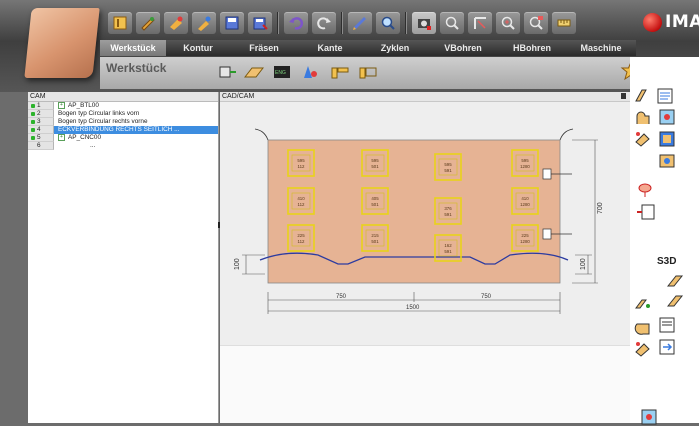 This screenshot has height=426, width=699. Describe the element at coordinates (136, 68) in the screenshot. I see `page-title: Werkstück` at that location.